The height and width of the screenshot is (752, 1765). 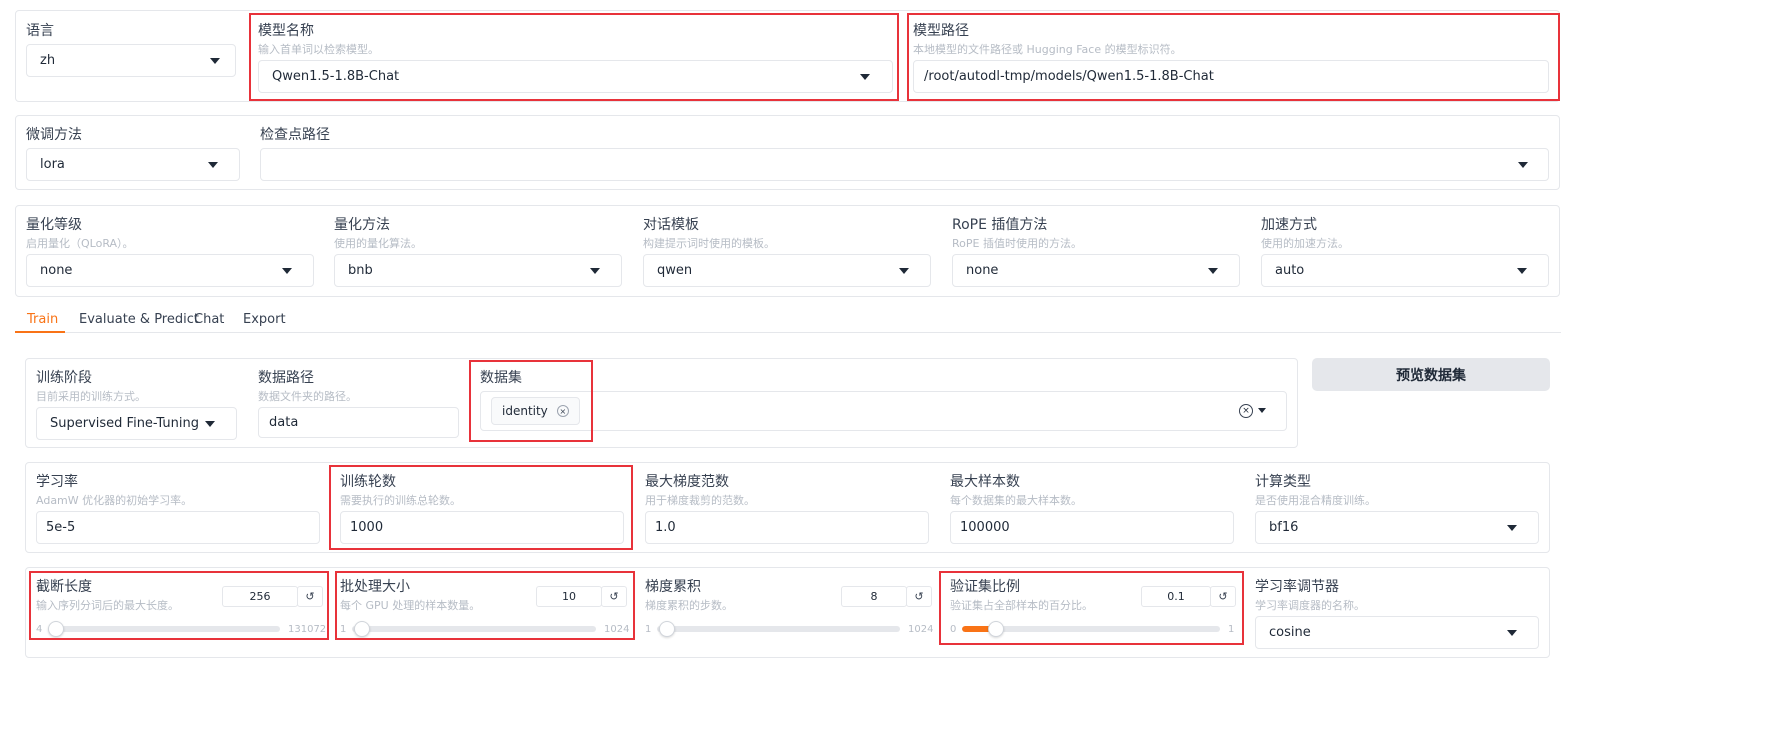 I want to click on epochs-label: 训练轮数, so click(x=368, y=482).